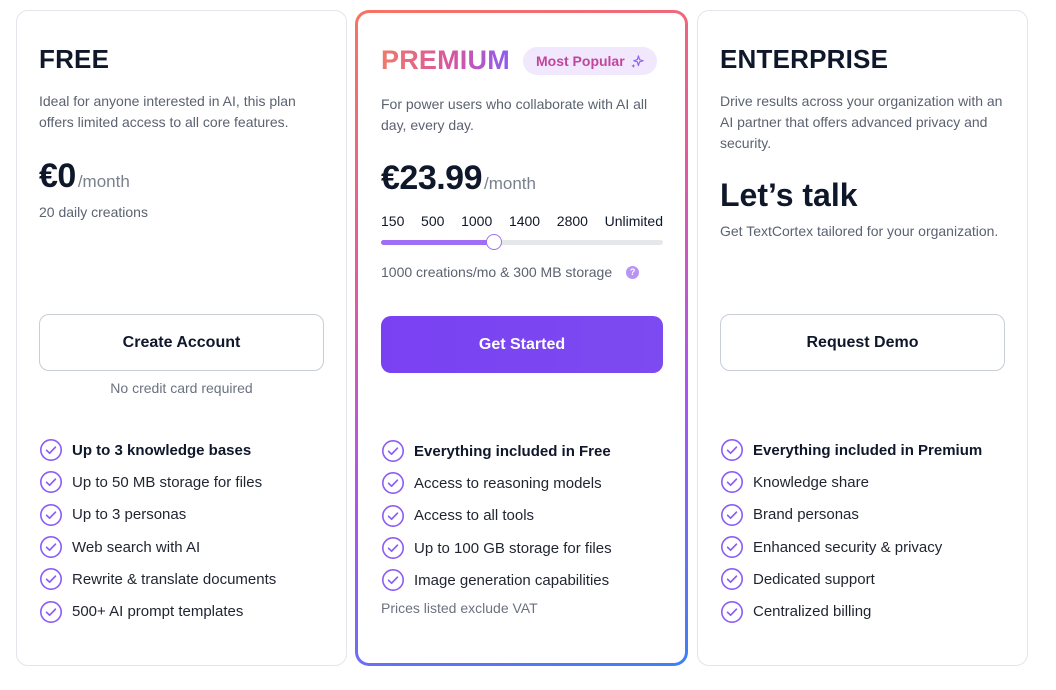  What do you see at coordinates (74, 59) in the screenshot?
I see `free-plan-title: FREE` at bounding box center [74, 59].